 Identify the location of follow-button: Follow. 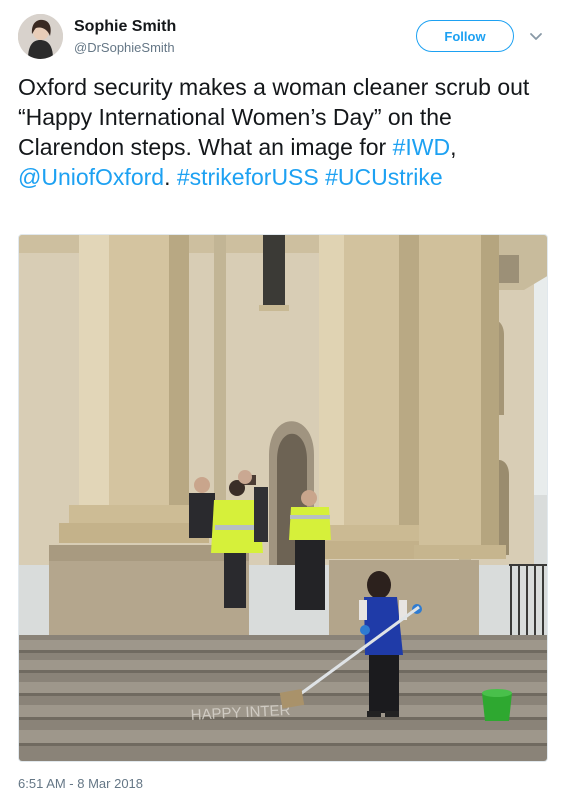
(465, 36).